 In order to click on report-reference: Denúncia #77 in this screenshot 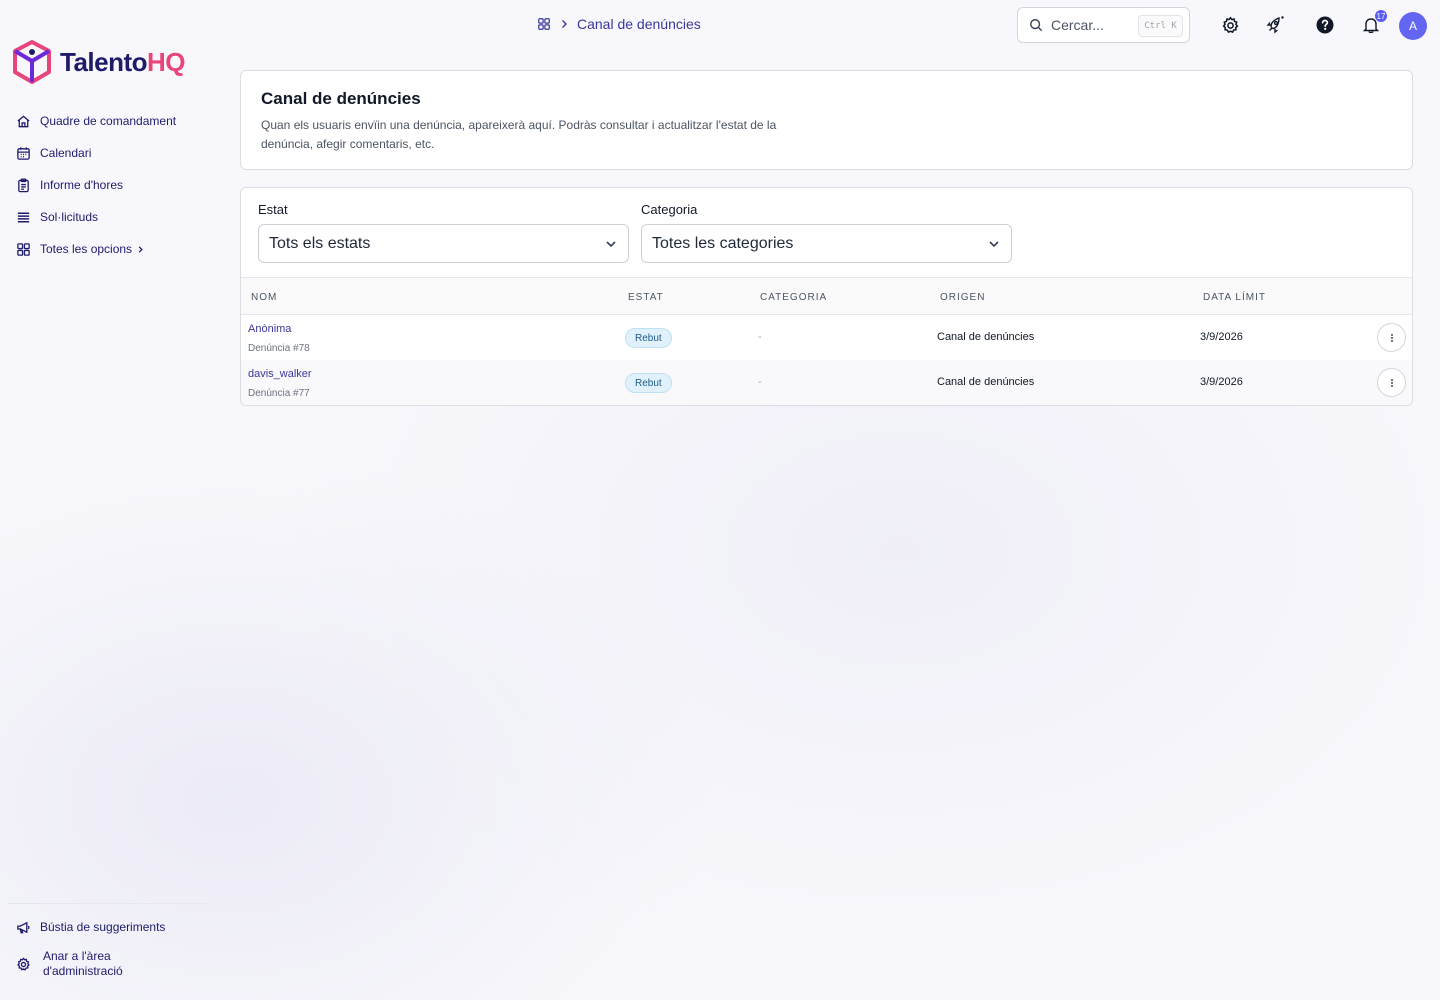, I will do `click(279, 393)`.